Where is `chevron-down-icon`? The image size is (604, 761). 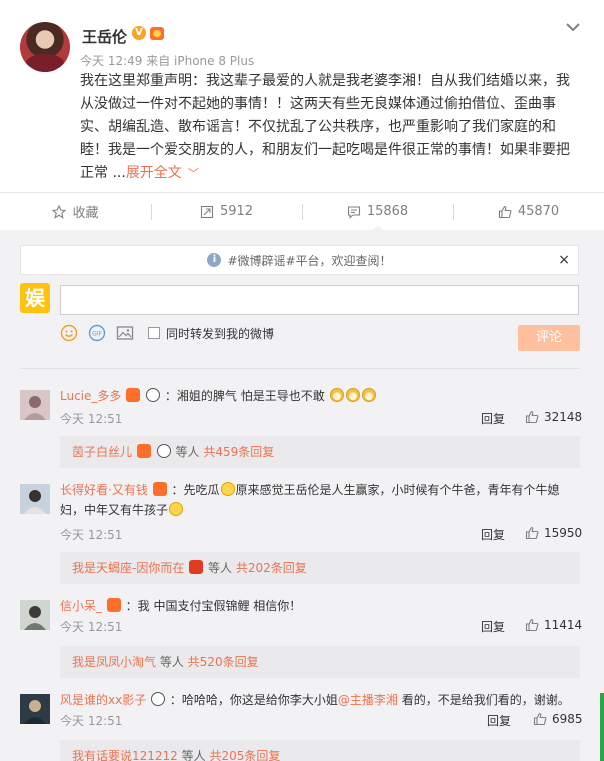
chevron-down-icon is located at coordinates (573, 27).